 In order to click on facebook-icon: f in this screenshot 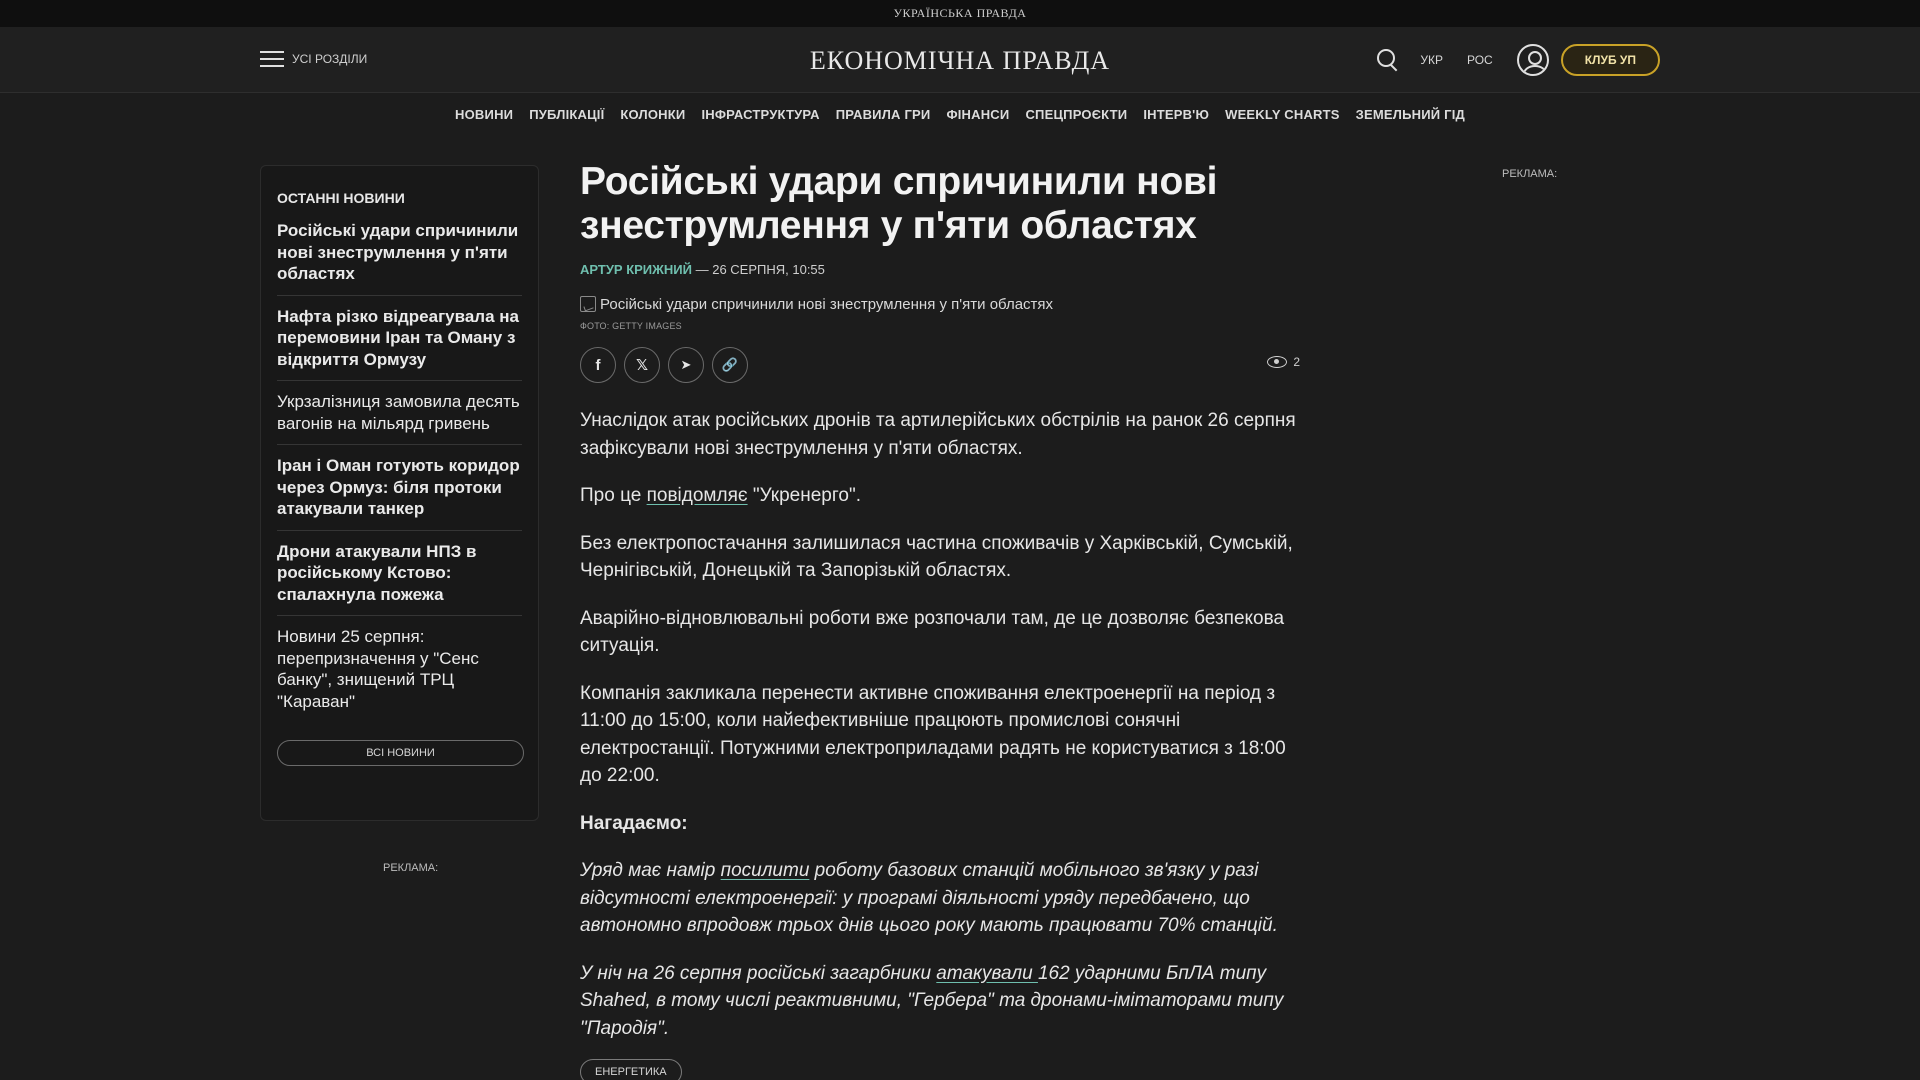, I will do `click(598, 365)`.